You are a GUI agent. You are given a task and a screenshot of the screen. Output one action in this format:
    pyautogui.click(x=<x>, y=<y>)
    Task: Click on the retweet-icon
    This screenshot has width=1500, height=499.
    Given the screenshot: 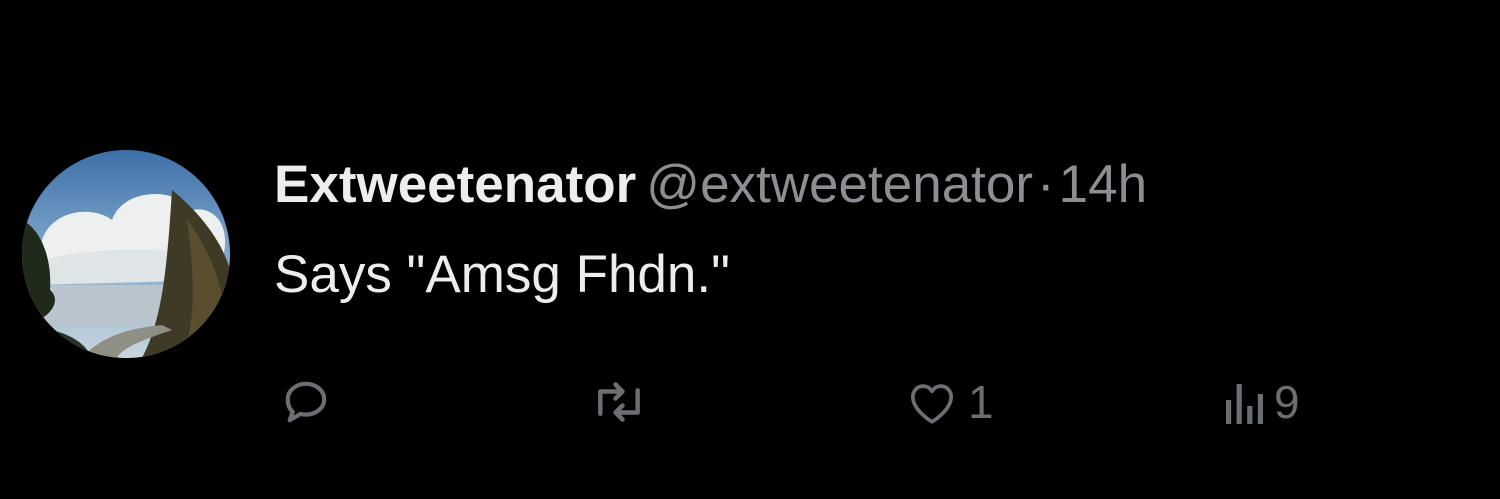 What is the action you would take?
    pyautogui.click(x=619, y=402)
    